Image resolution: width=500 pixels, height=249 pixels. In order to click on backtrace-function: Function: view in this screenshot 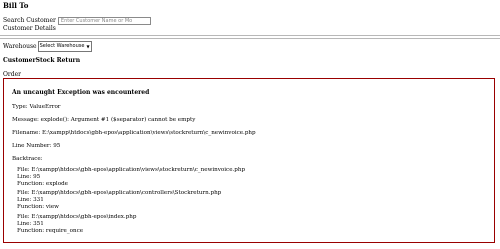, I will do `click(38, 206)`.